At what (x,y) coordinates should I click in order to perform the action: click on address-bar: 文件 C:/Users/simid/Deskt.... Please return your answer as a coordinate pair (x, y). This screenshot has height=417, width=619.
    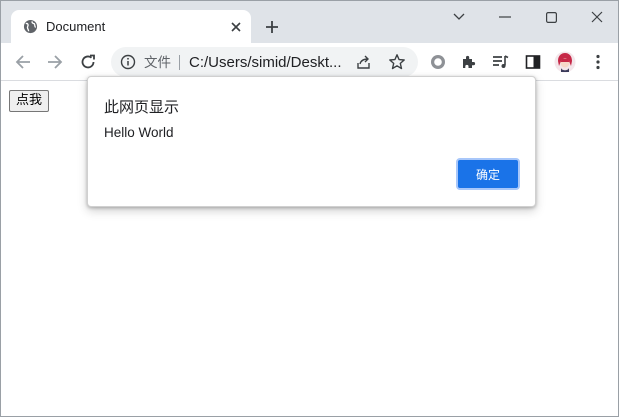
    Looking at the image, I should click on (264, 62).